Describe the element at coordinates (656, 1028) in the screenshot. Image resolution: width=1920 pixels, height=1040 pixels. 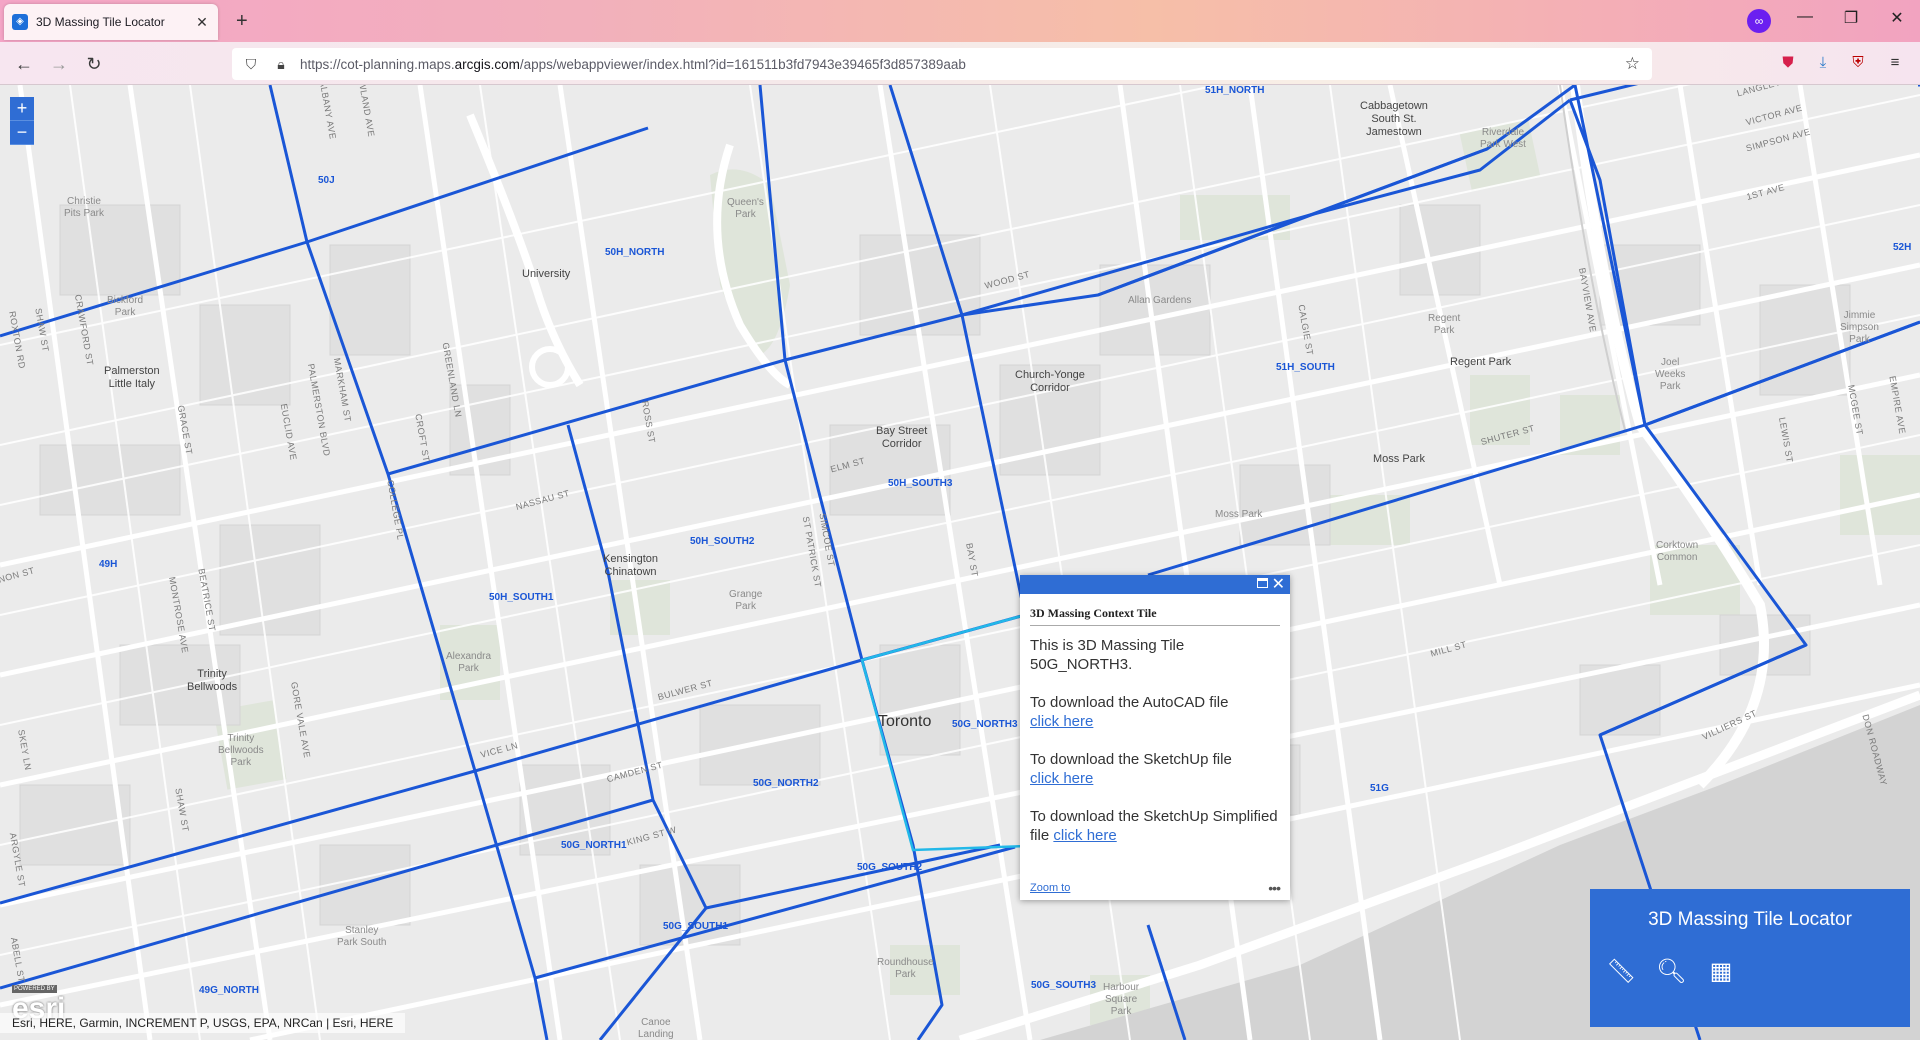
I see `park-label: Canoe Landing` at that location.